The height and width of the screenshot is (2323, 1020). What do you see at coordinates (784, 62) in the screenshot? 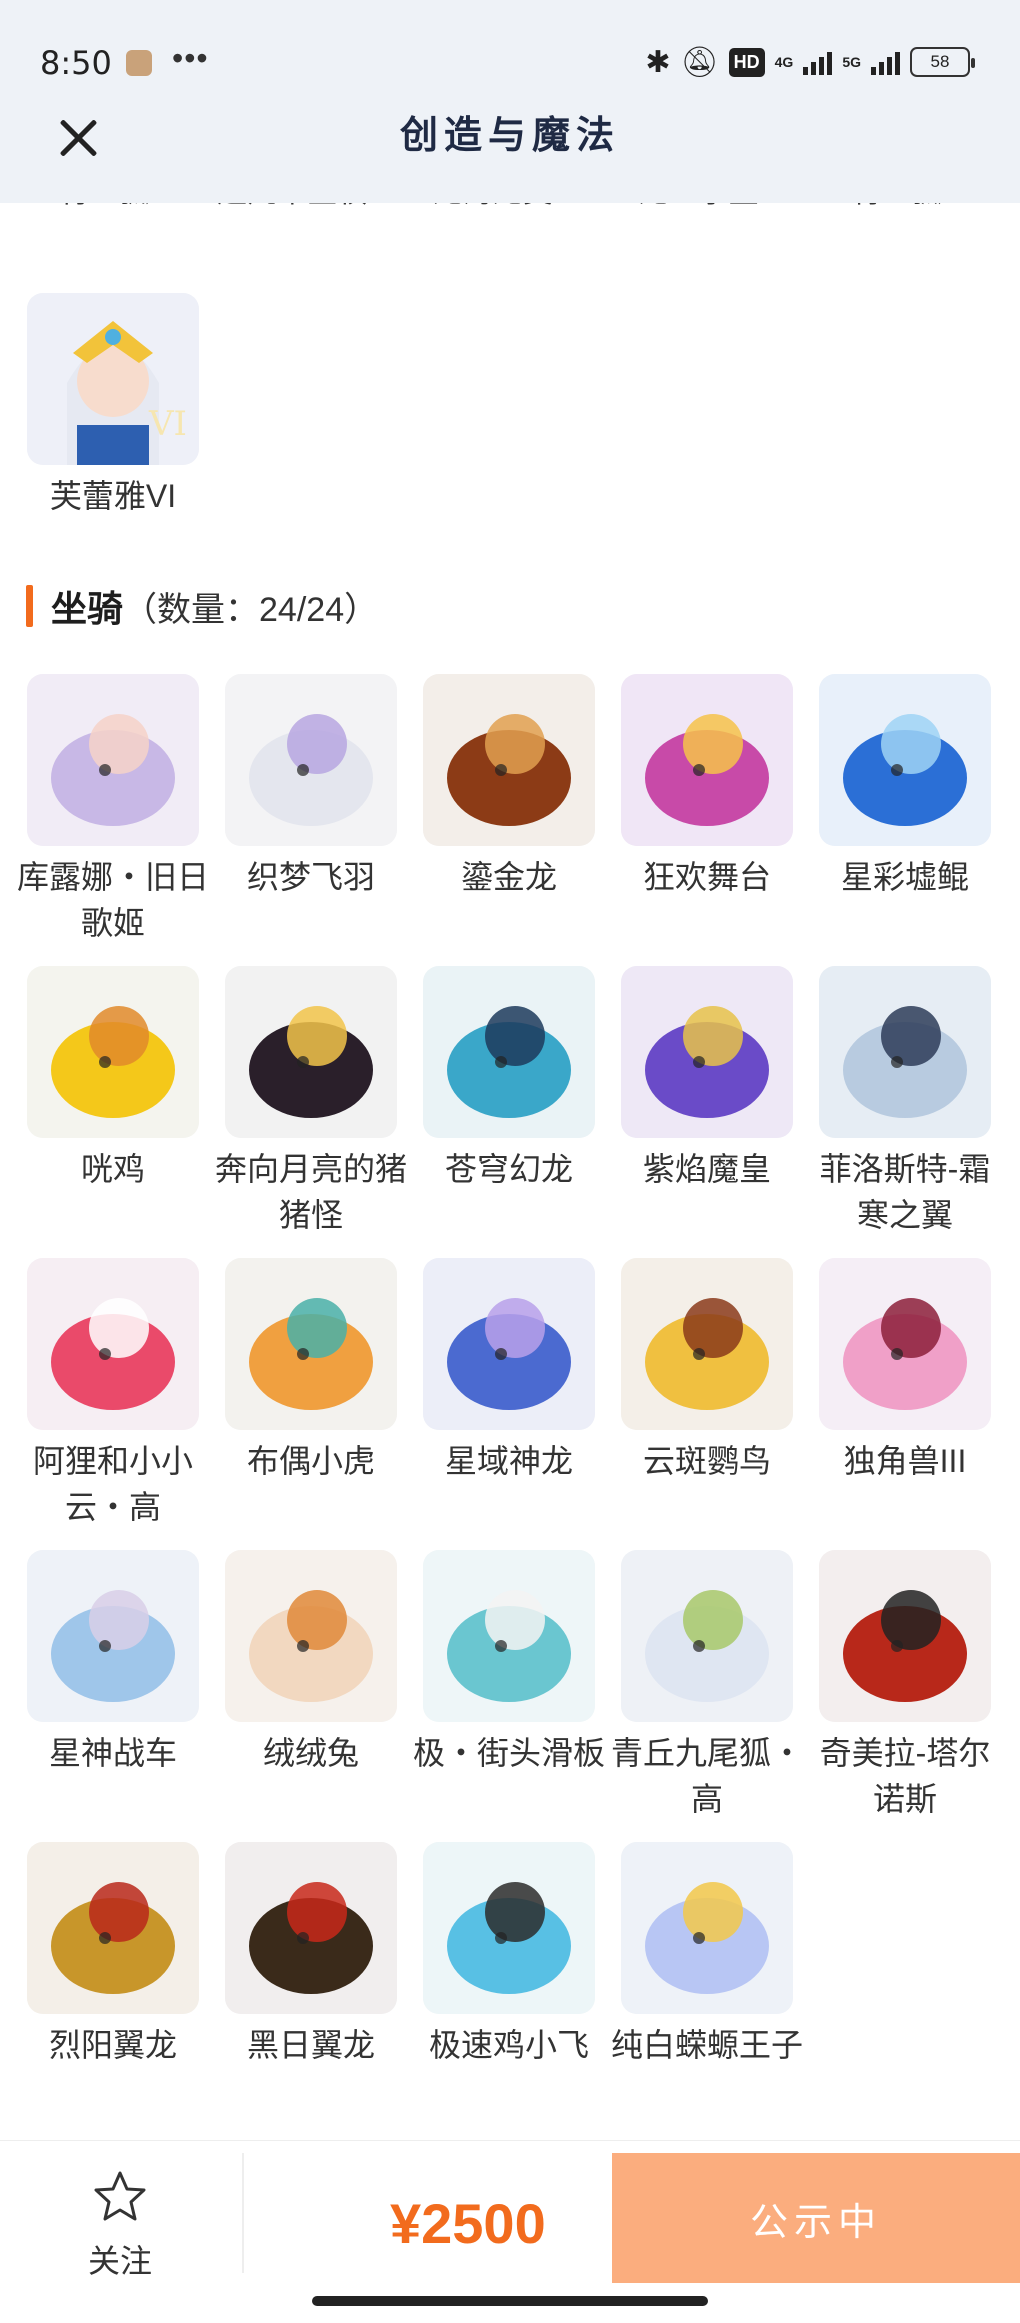
I see `signal-label-4g: 4G` at bounding box center [784, 62].